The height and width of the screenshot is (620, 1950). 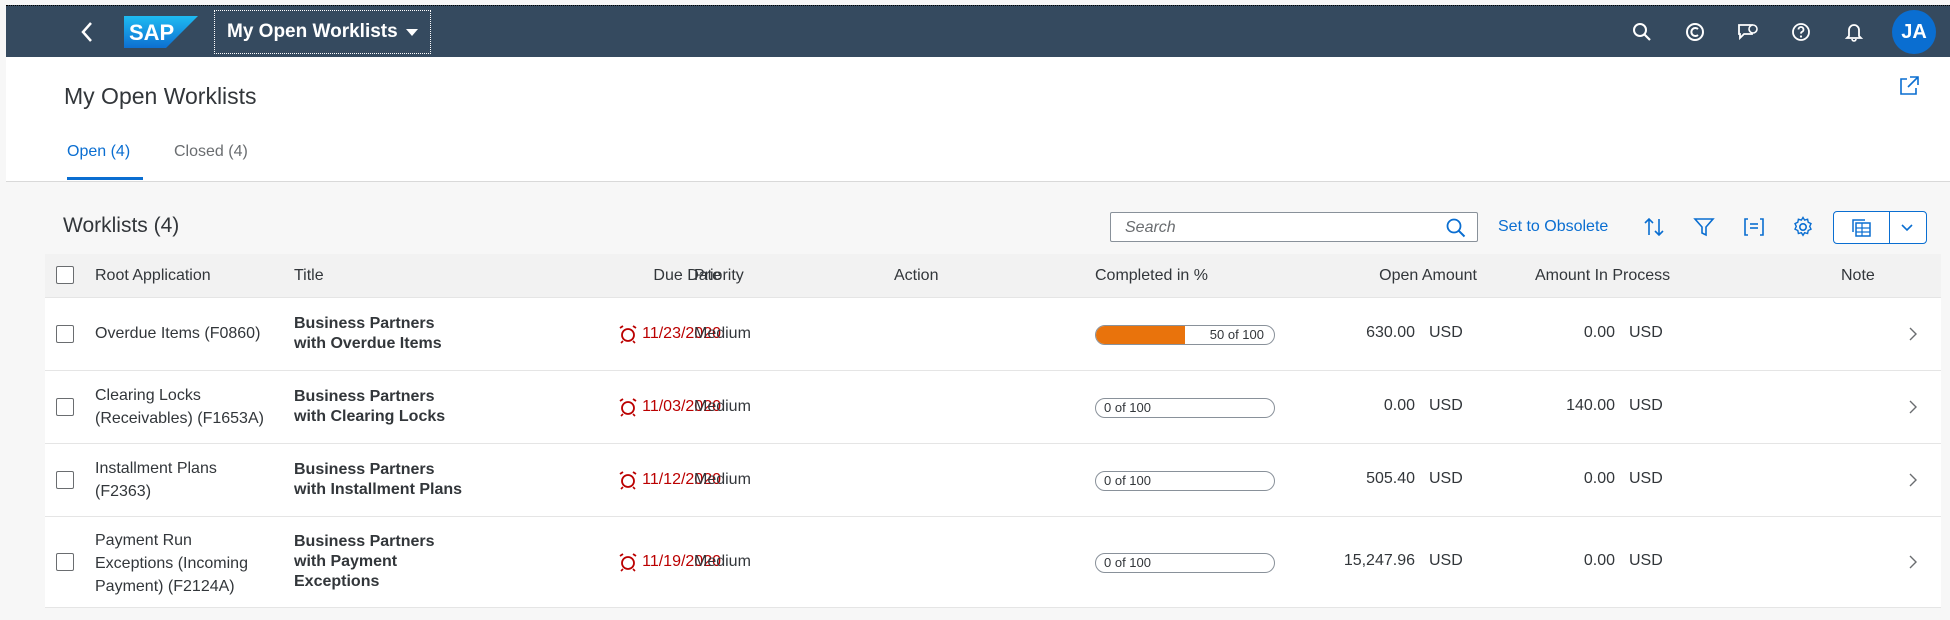 What do you see at coordinates (1590, 405) in the screenshot?
I see `in-process-amount-value: 140.00` at bounding box center [1590, 405].